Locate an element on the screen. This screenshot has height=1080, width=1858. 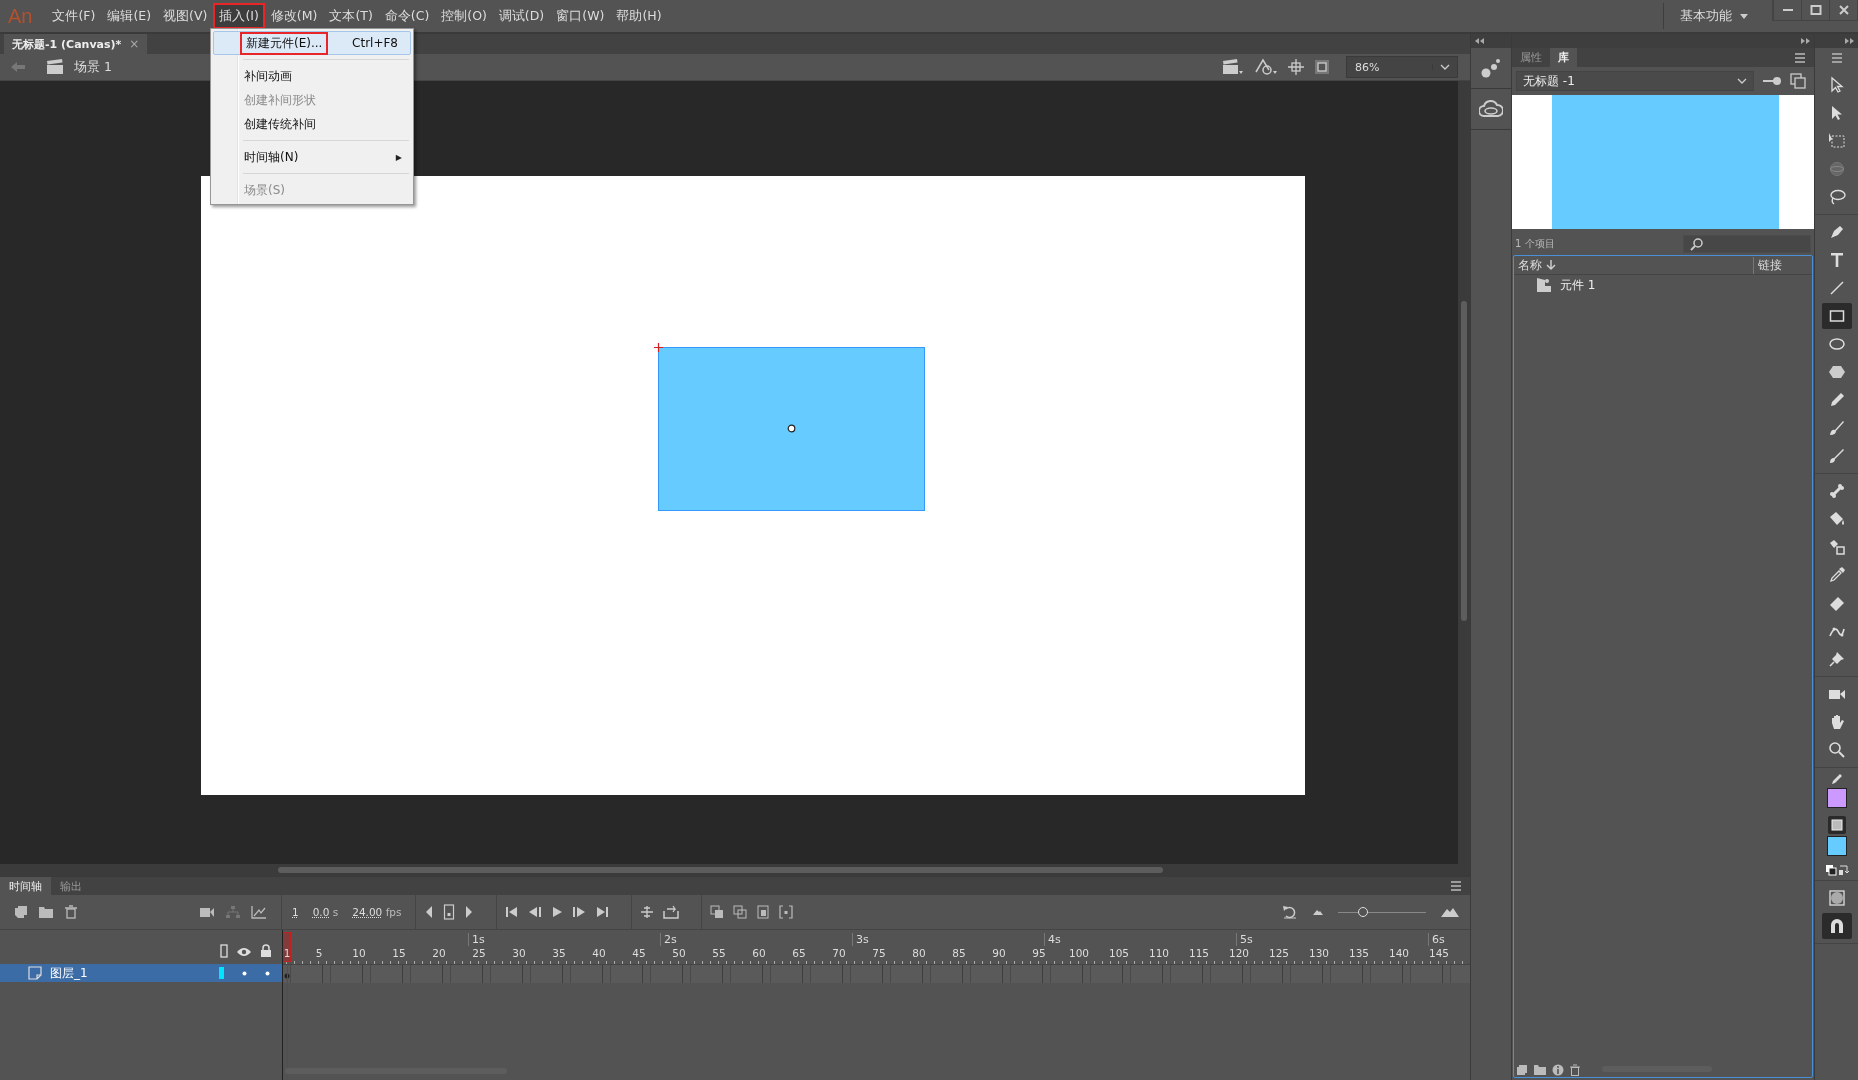
frame-number: 140 is located at coordinates (1399, 953).